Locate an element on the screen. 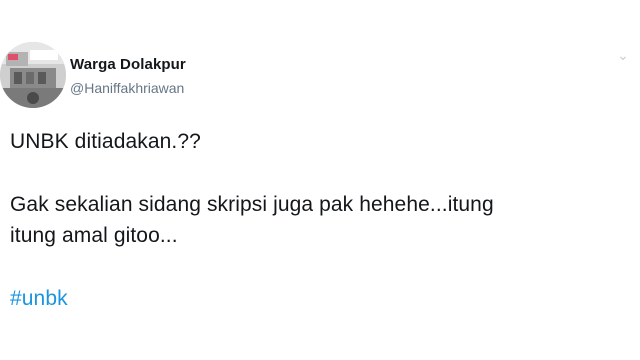 Image resolution: width=640 pixels, height=360 pixels. more-options-icon: ⌄ is located at coordinates (623, 55).